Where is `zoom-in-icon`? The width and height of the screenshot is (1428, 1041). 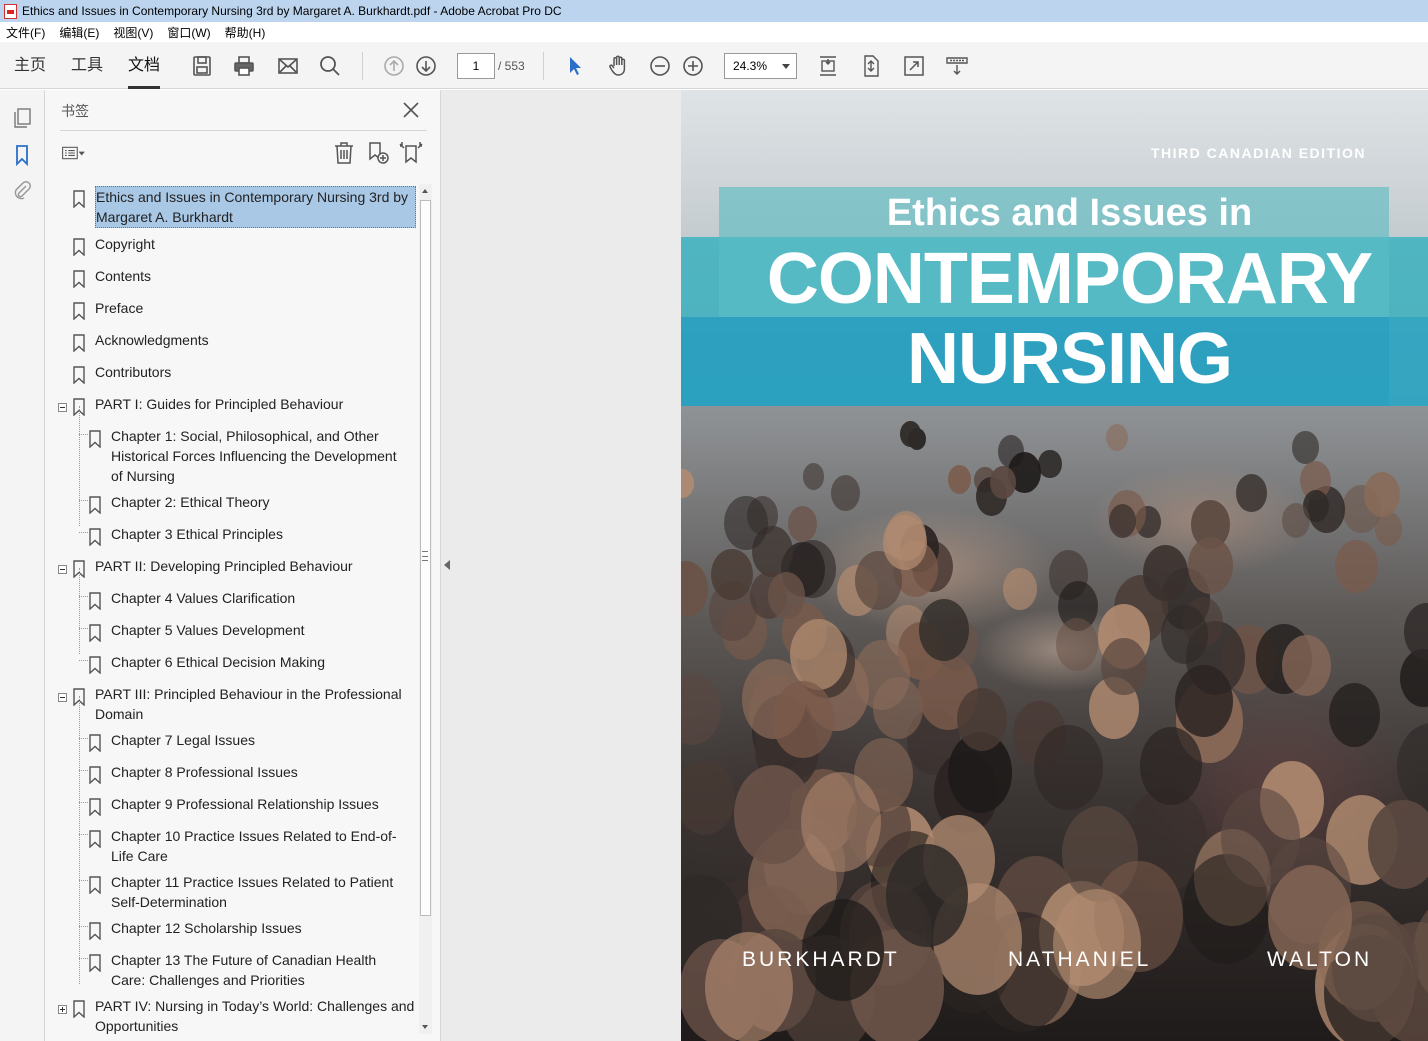 zoom-in-icon is located at coordinates (693, 66).